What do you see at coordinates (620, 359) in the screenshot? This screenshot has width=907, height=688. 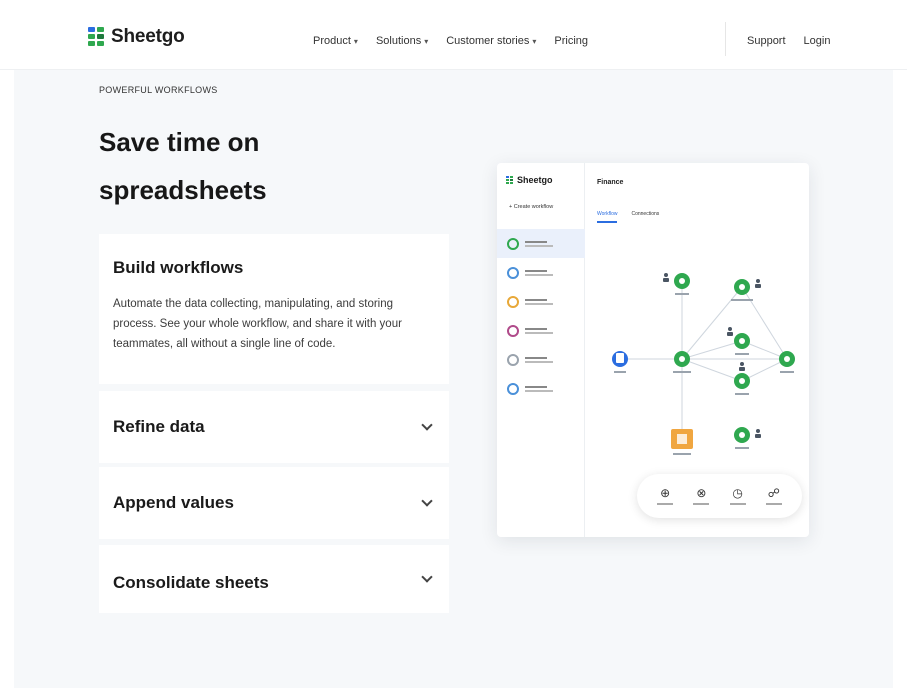 I see `source-node` at bounding box center [620, 359].